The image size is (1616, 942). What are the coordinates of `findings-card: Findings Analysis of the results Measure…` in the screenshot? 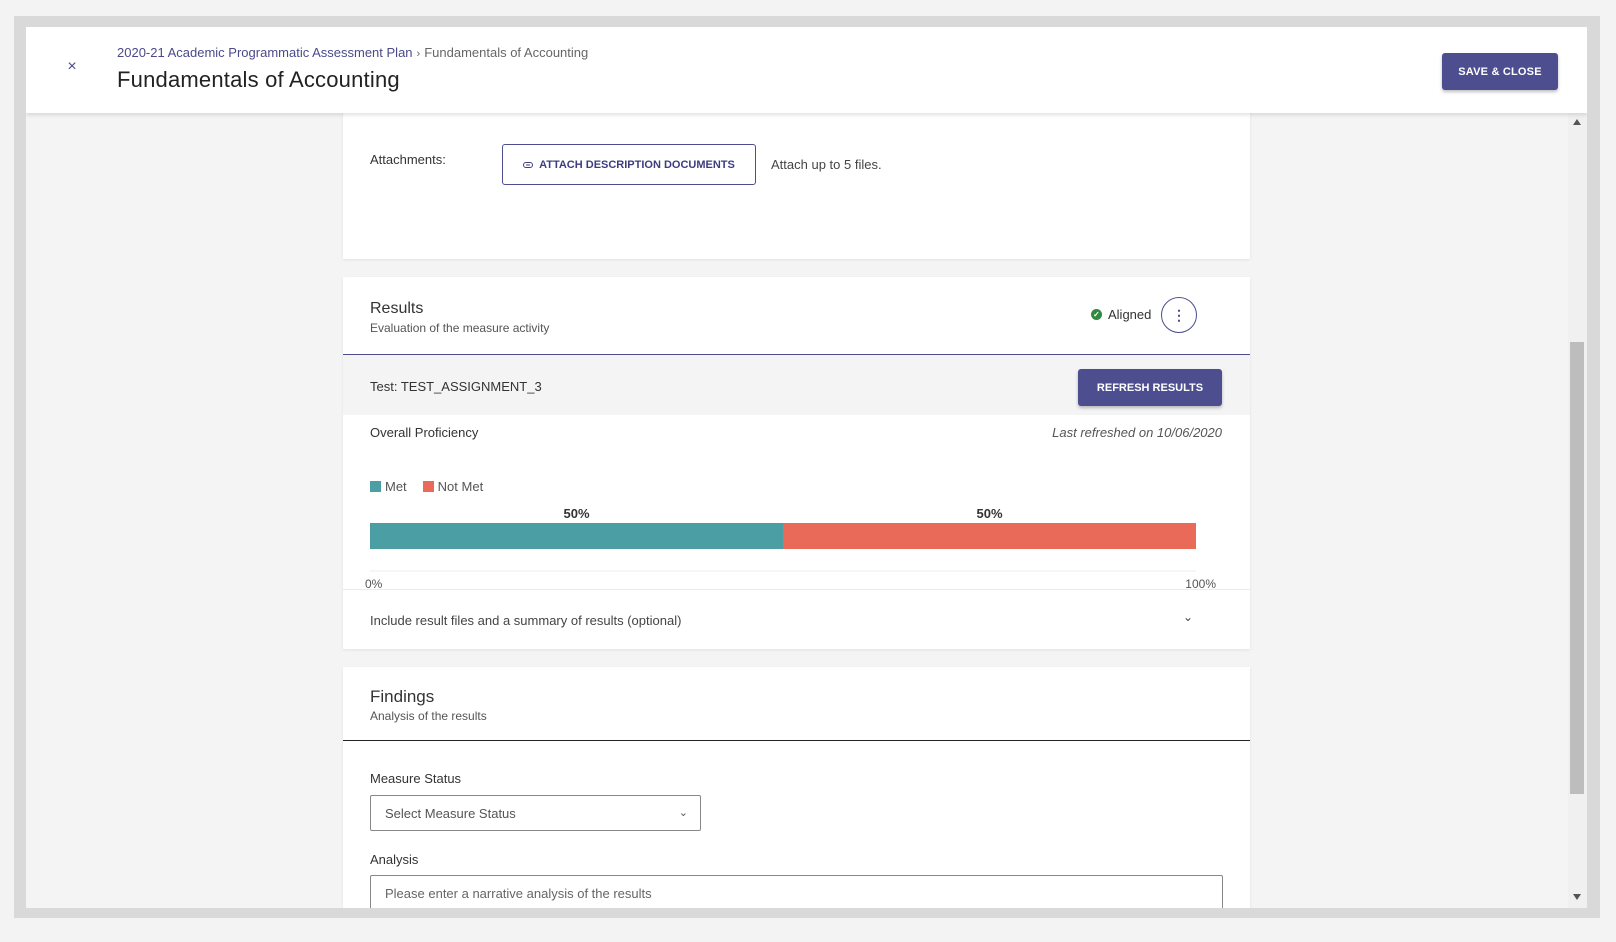 It's located at (796, 787).